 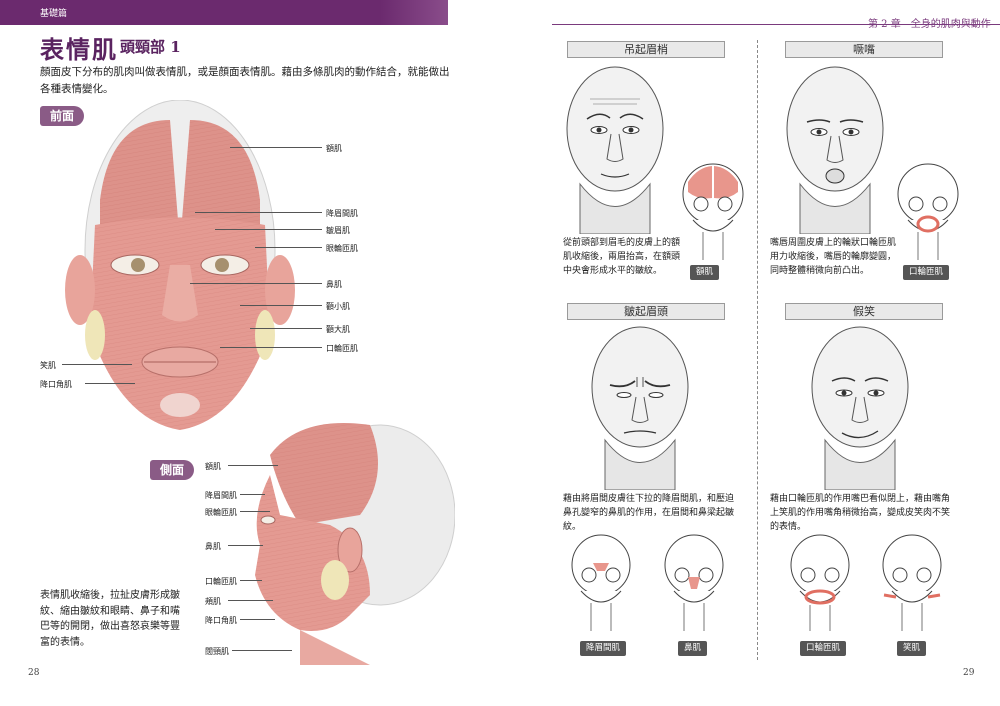 I want to click on page-subtitle: 頭頸部 1, so click(x=150, y=47).